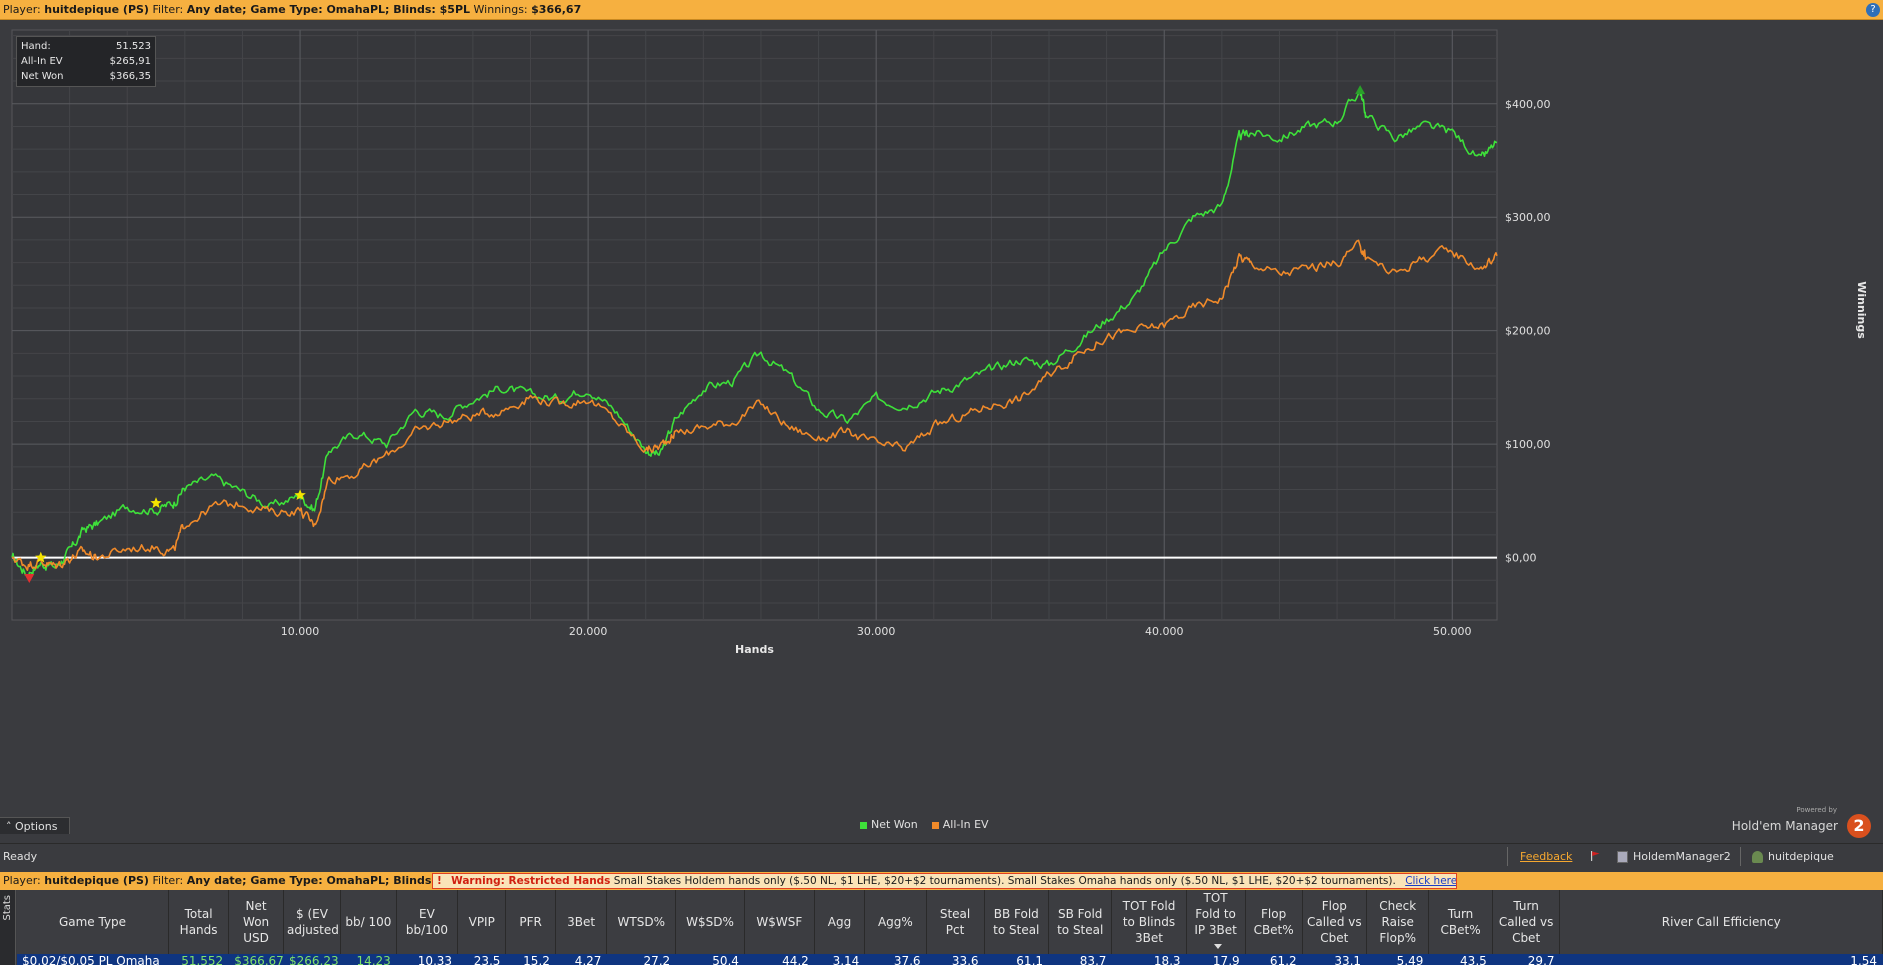  What do you see at coordinates (556, 9) in the screenshot?
I see `winnings-value: $366,67` at bounding box center [556, 9].